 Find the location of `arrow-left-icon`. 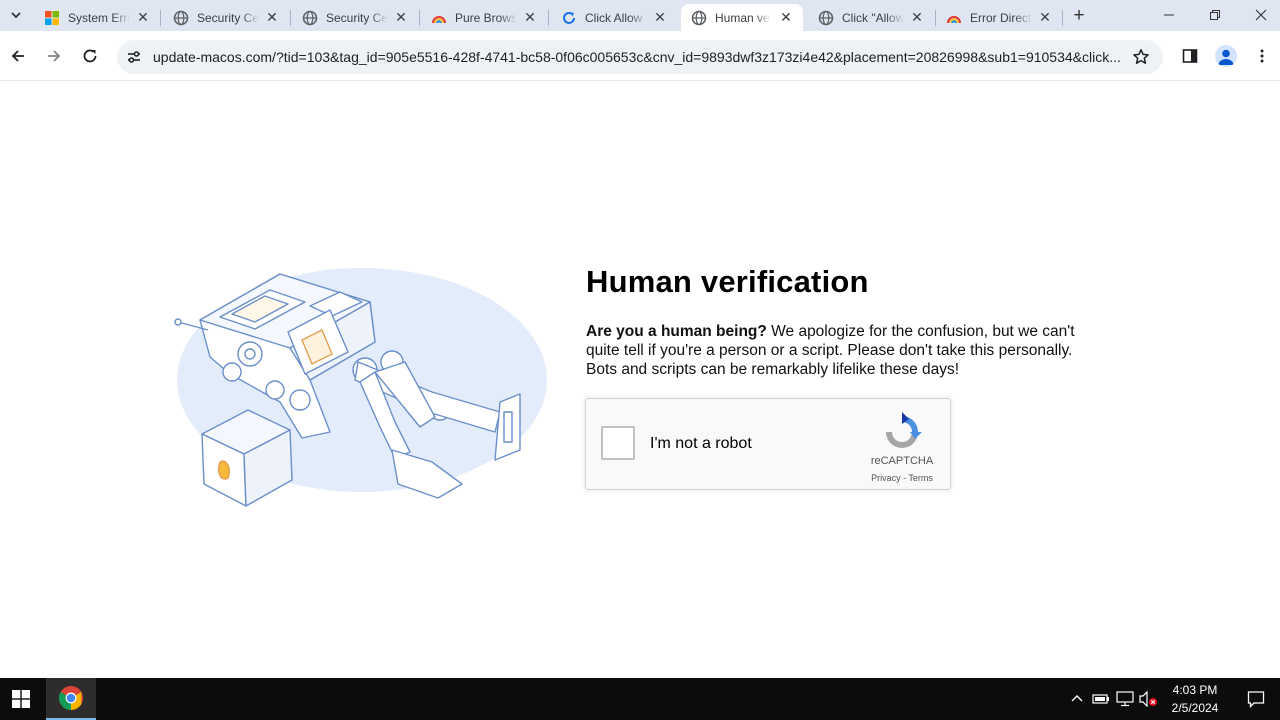

arrow-left-icon is located at coordinates (17, 56).